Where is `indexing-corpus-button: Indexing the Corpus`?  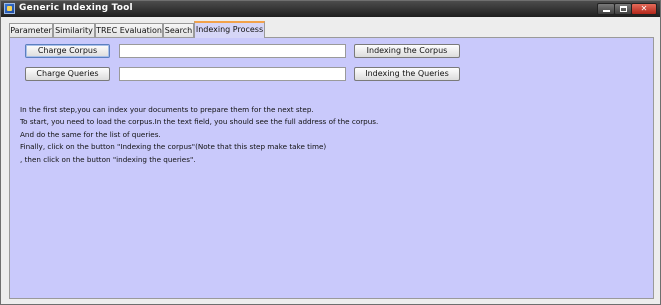 indexing-corpus-button: Indexing the Corpus is located at coordinates (407, 51).